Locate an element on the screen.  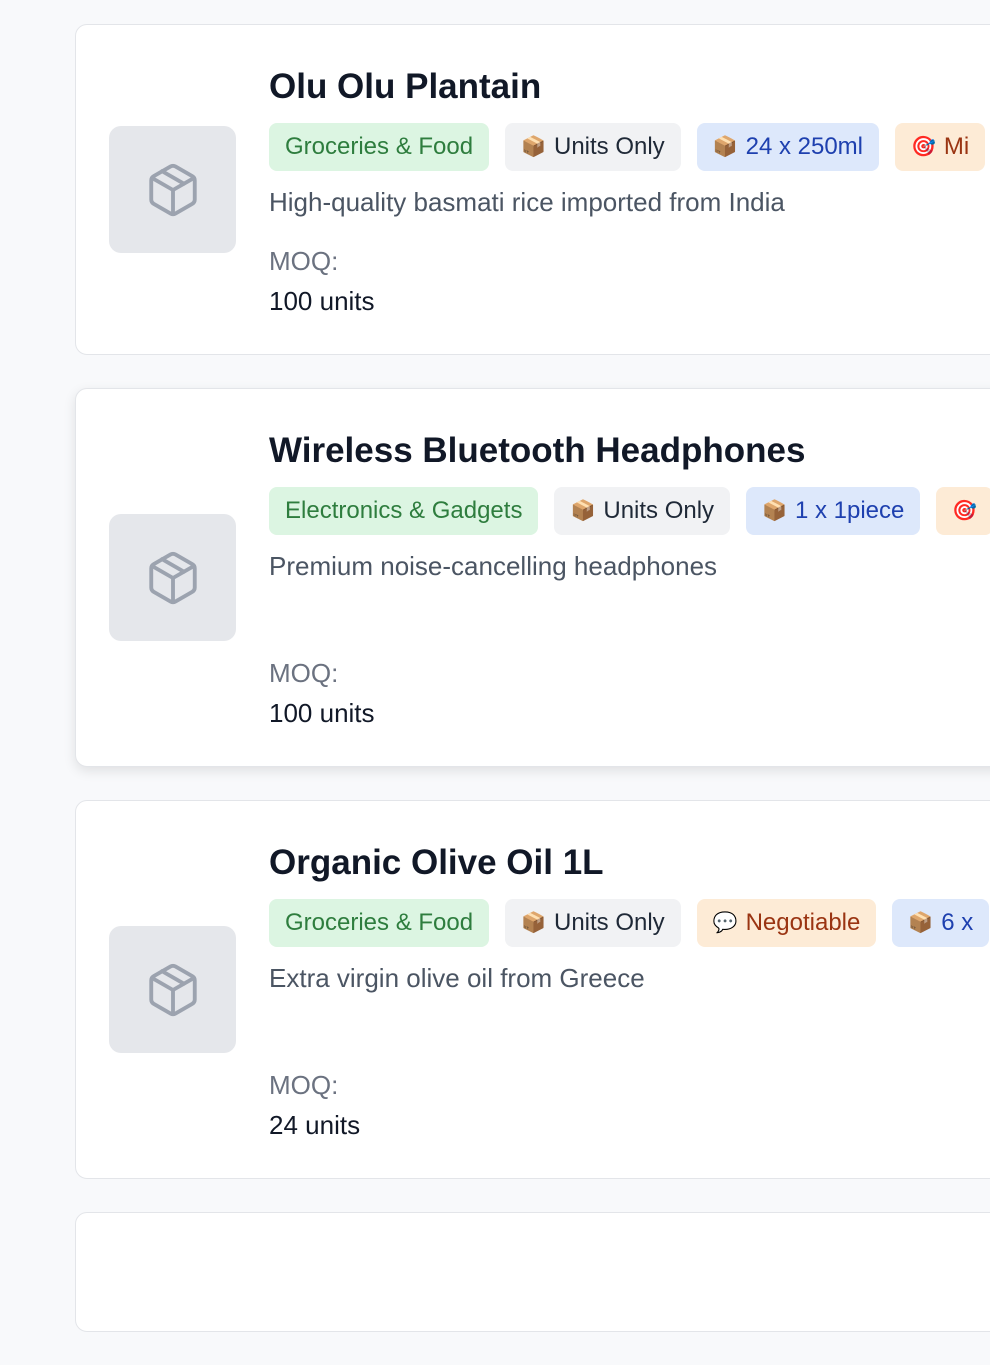
pack-size-badge: 📦 24 x 250ml is located at coordinates (787, 147).